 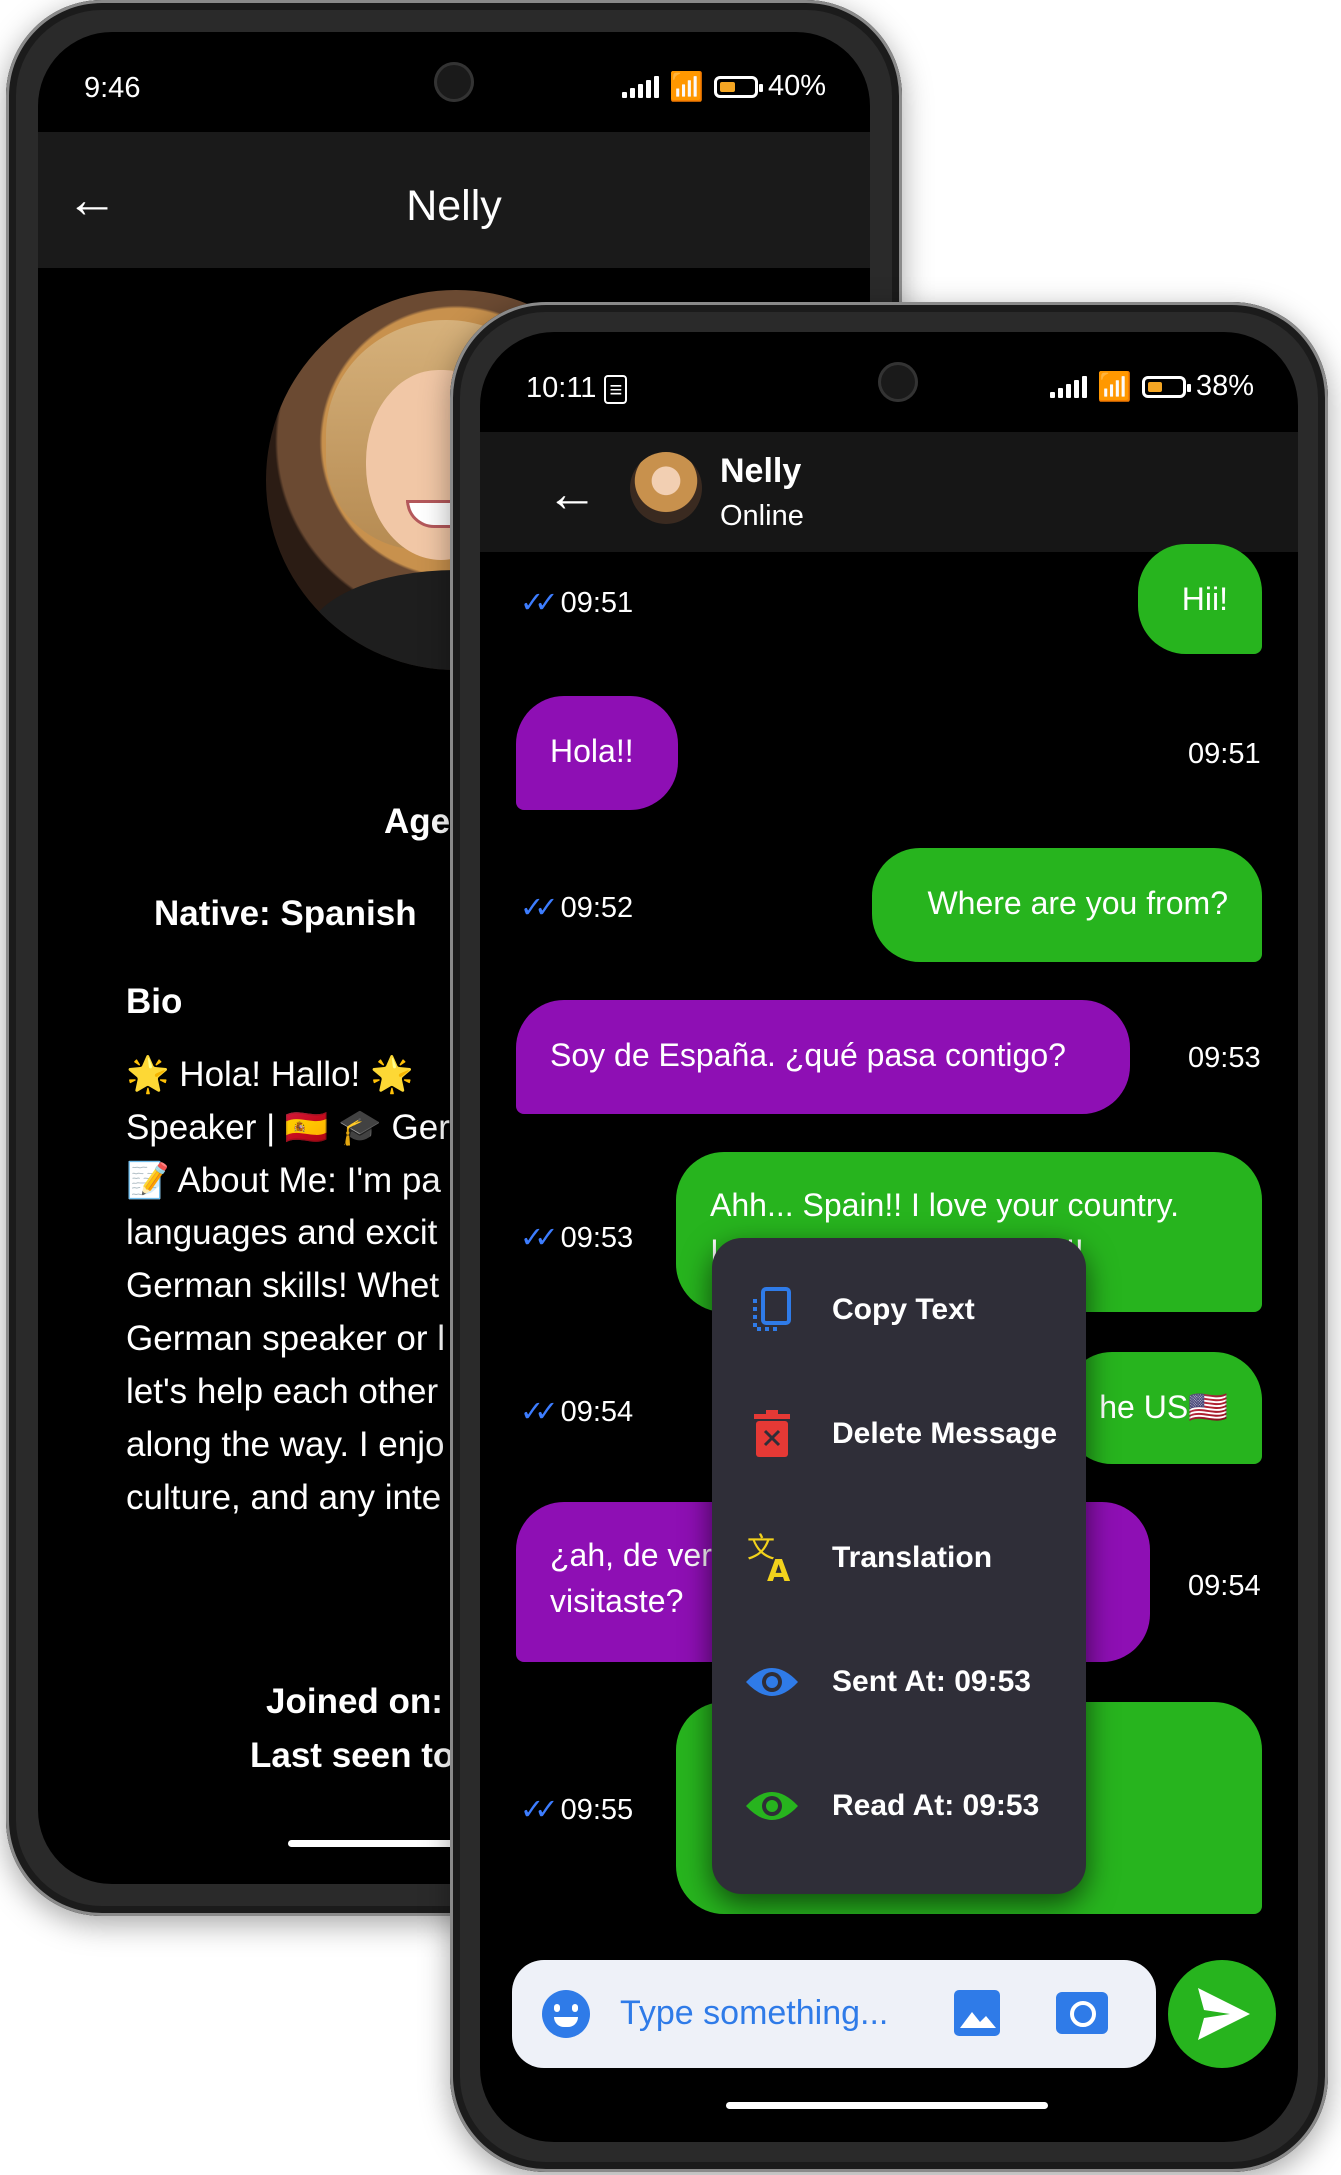 I want to click on outgoing-message-bubble: he US🇺🇸, so click(x=1163, y=1408).